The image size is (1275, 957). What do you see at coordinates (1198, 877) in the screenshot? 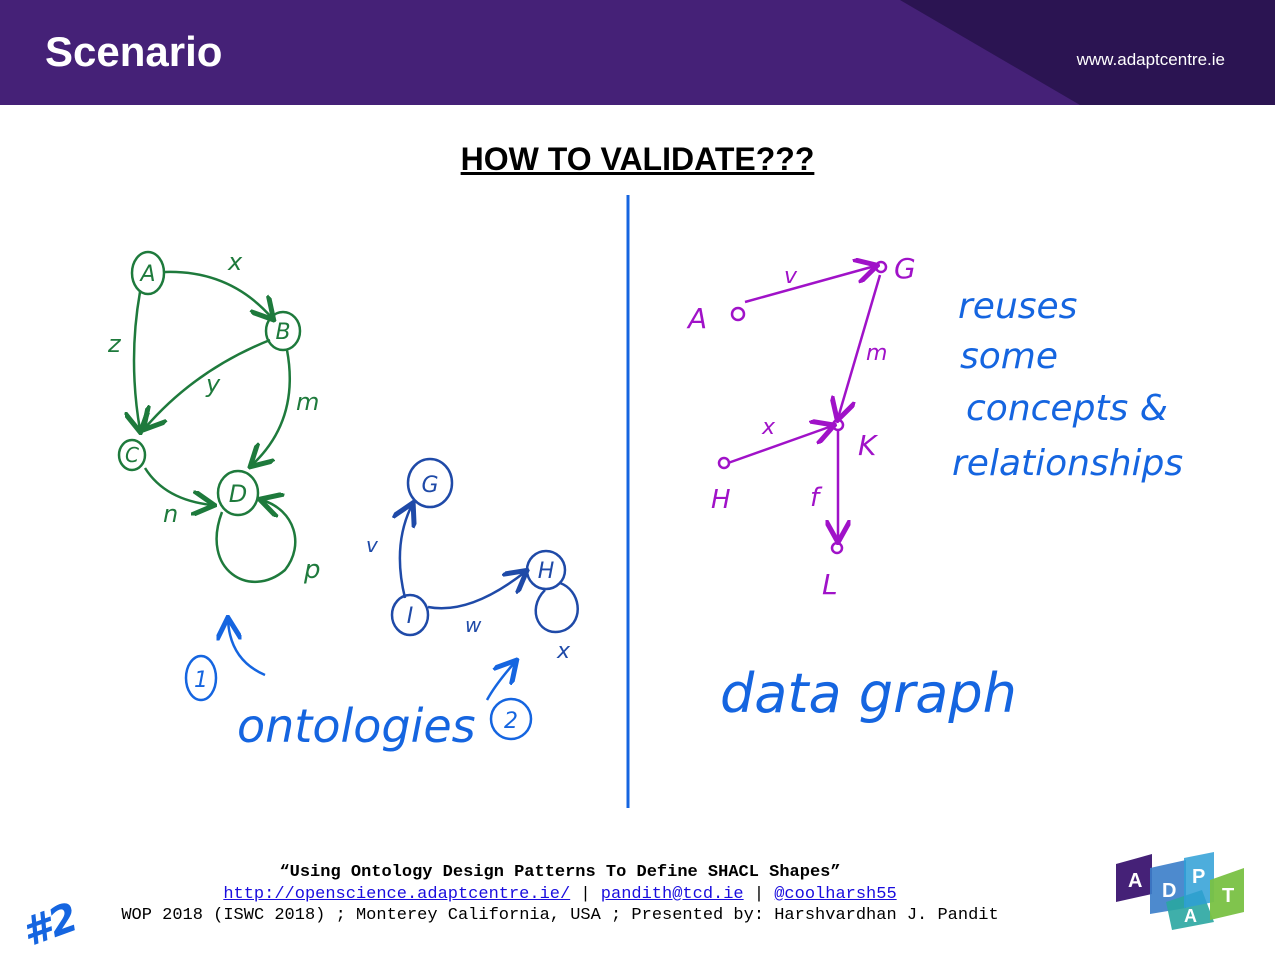
I see `logo-letter-p: P` at bounding box center [1198, 877].